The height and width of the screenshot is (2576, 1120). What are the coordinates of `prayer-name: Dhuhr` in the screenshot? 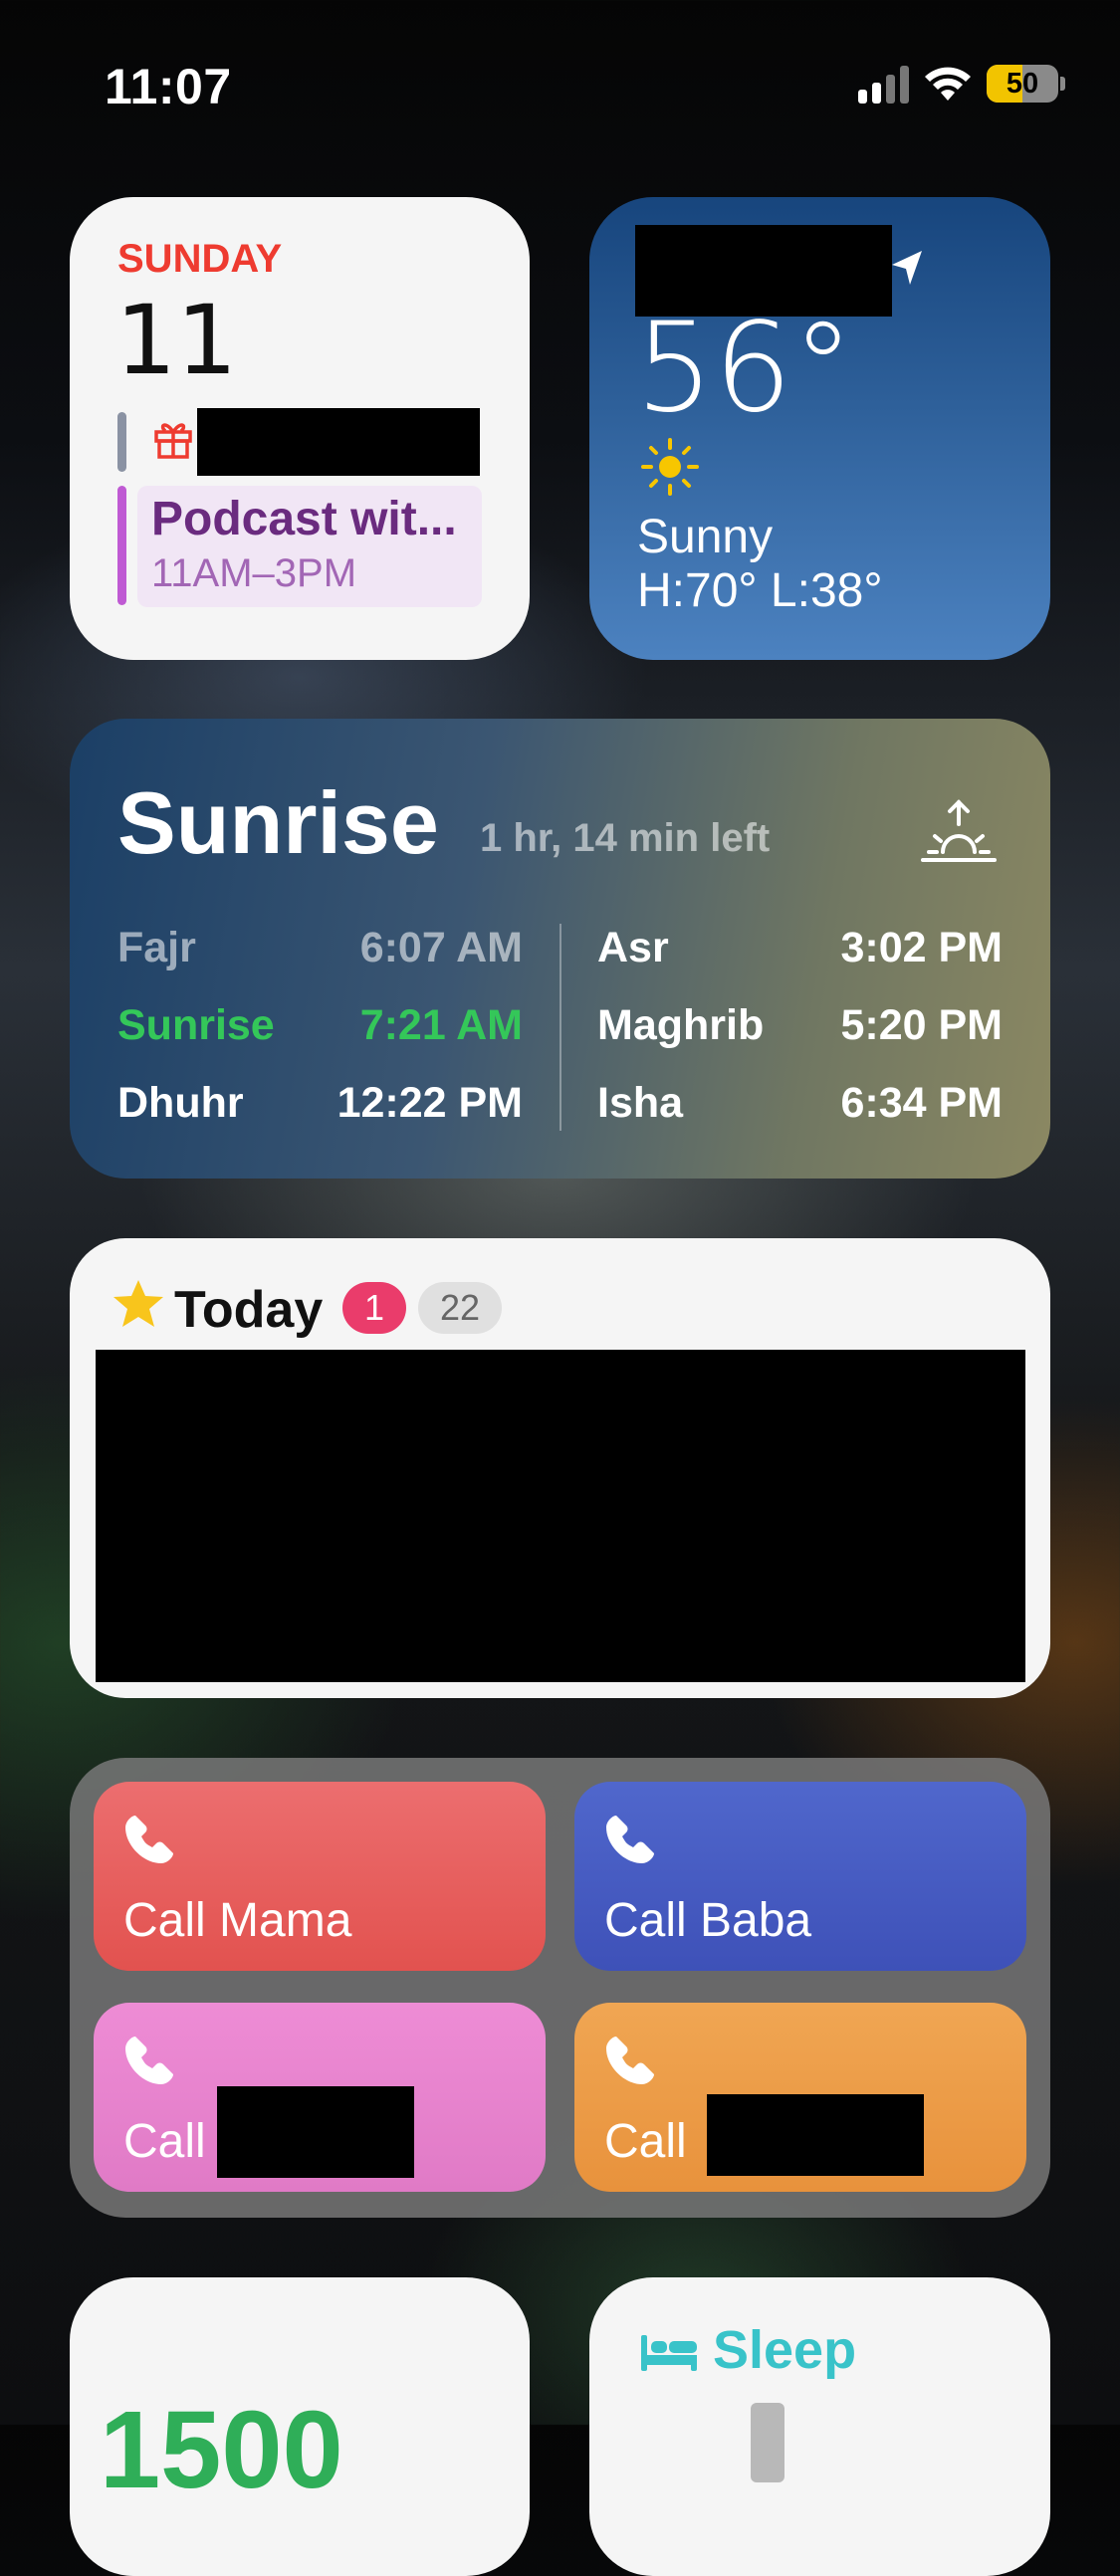 It's located at (180, 1103).